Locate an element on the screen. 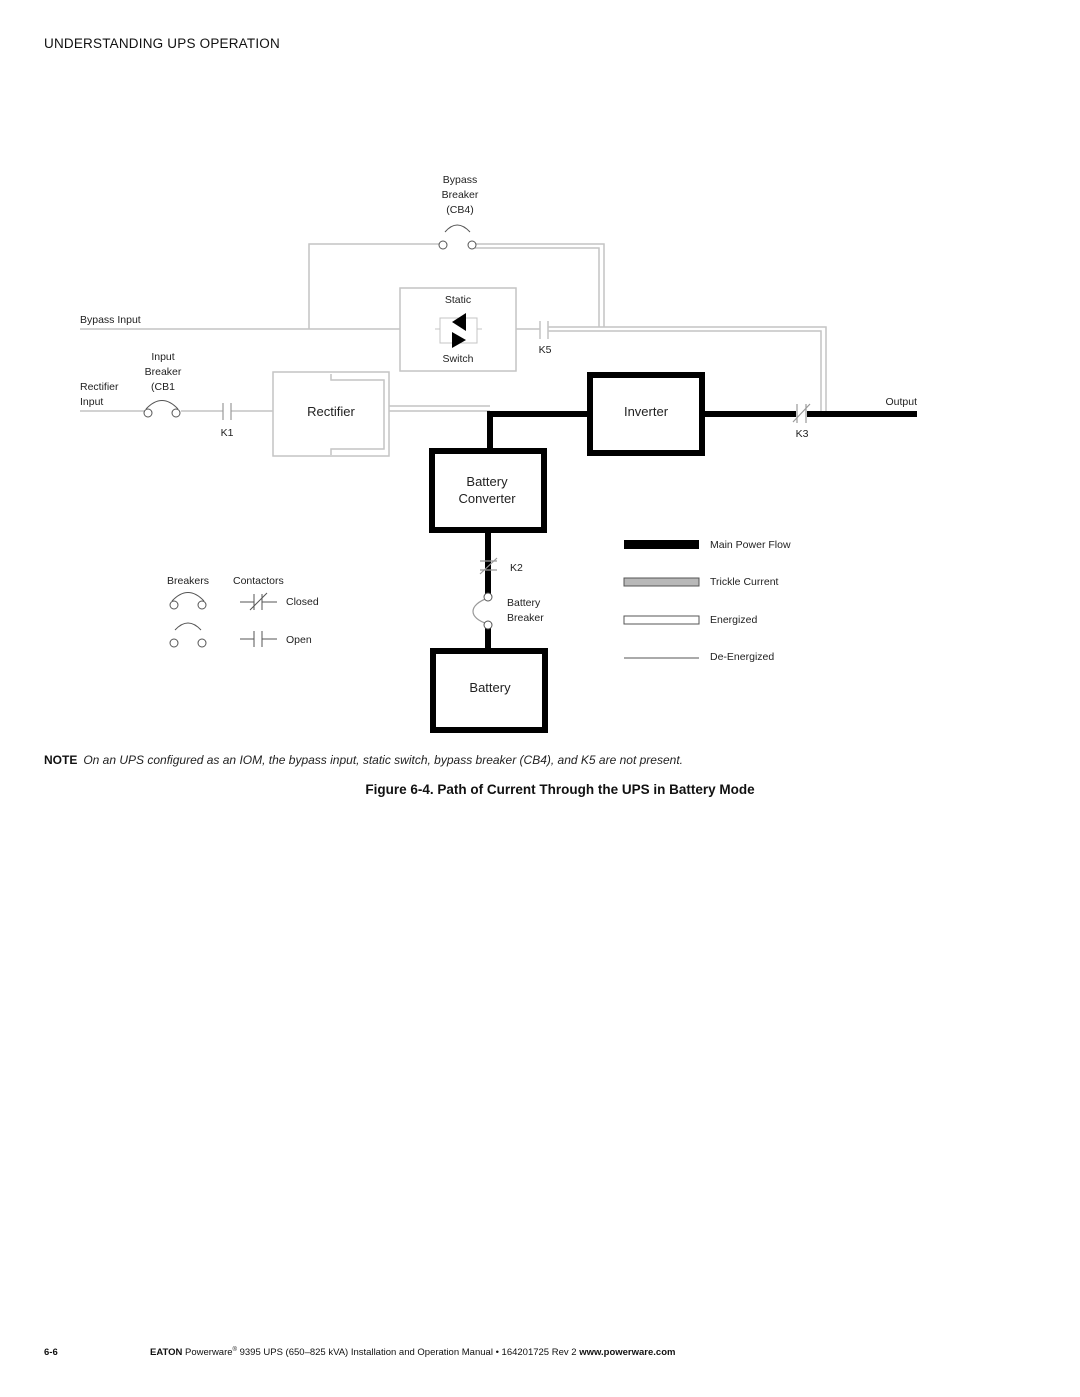 This screenshot has height=1397, width=1080. legend-label-main-power-flow: Main Power Flow is located at coordinates (750, 545).